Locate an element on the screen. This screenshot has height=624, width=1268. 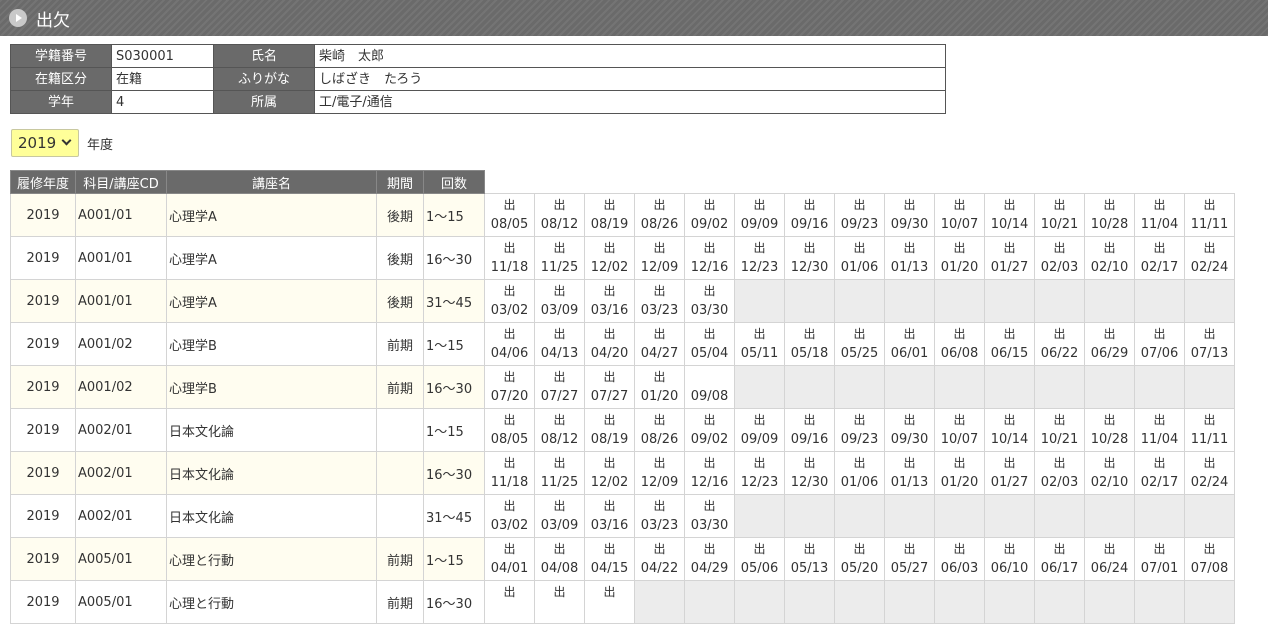
attendance-cell: 出 11/11 is located at coordinates (1209, 430).